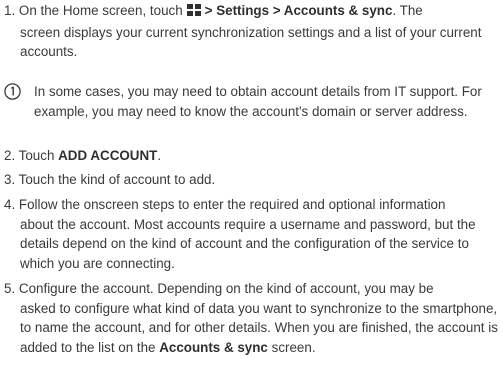  Describe the element at coordinates (194, 13) in the screenshot. I see `apps-grid-icon` at that location.